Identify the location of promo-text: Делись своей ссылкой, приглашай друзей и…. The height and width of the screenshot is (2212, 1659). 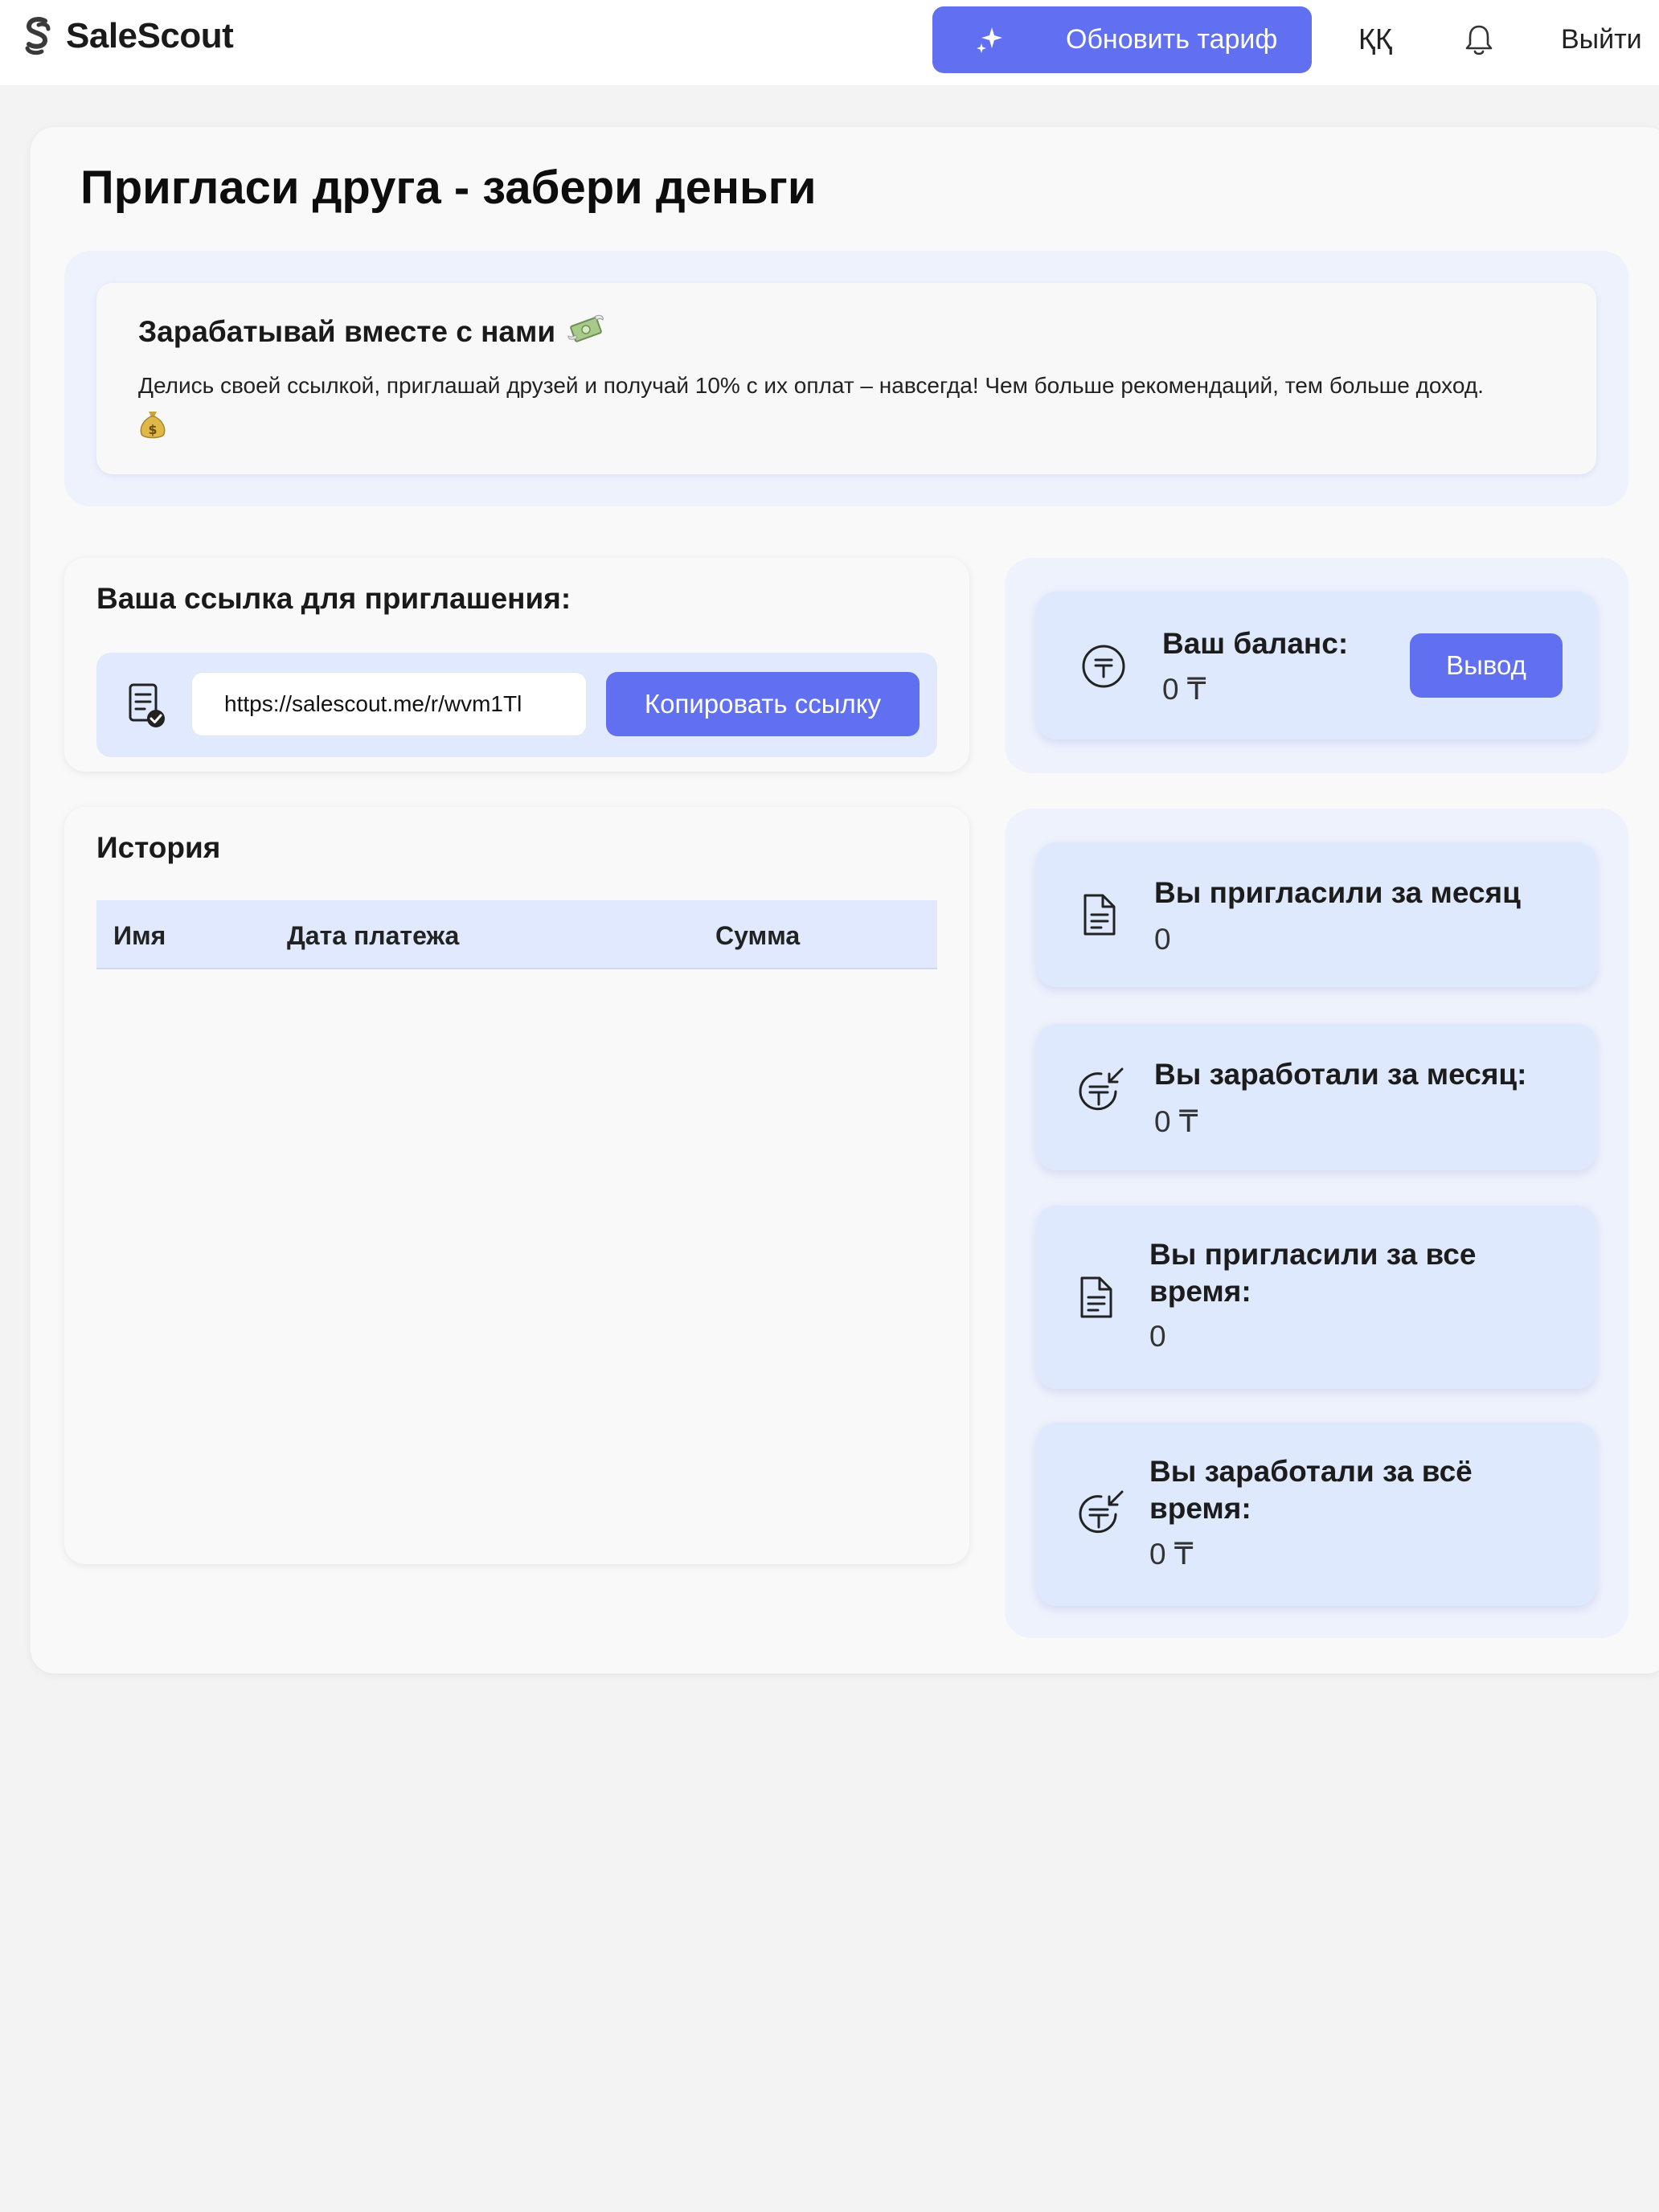
(811, 385).